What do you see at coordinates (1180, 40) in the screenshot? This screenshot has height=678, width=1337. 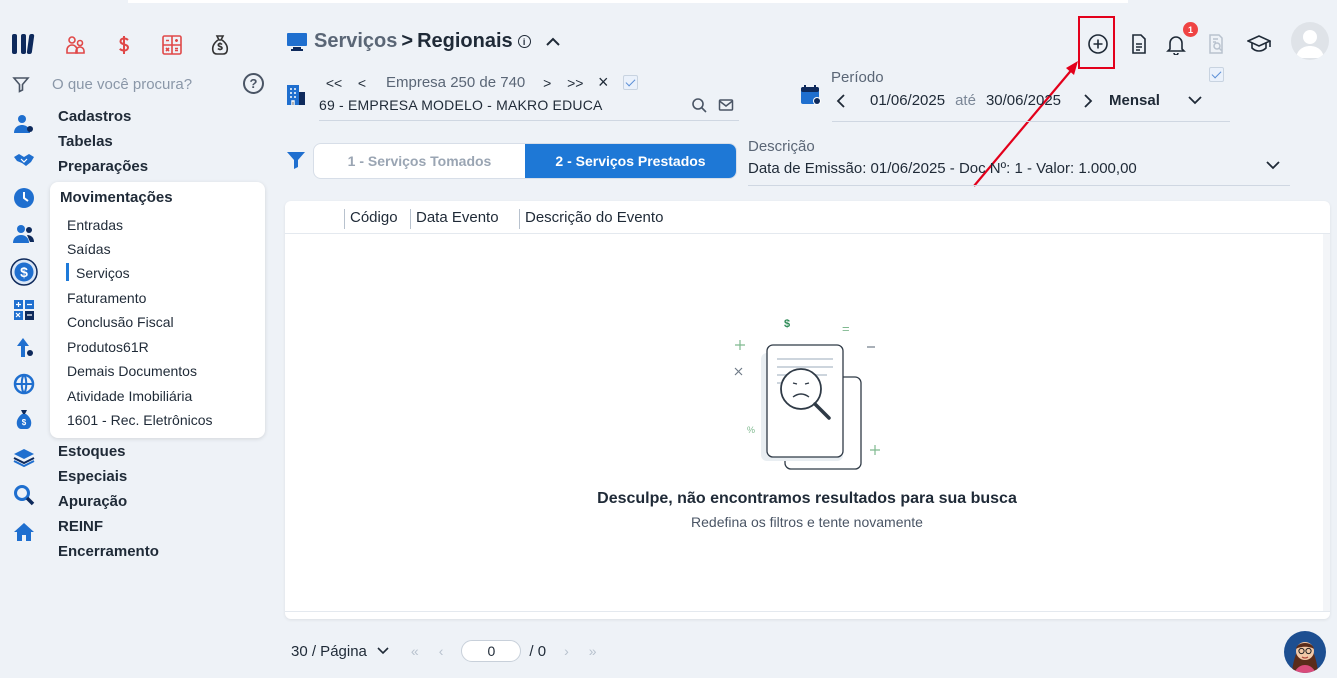 I see `bell-icon: 1` at bounding box center [1180, 40].